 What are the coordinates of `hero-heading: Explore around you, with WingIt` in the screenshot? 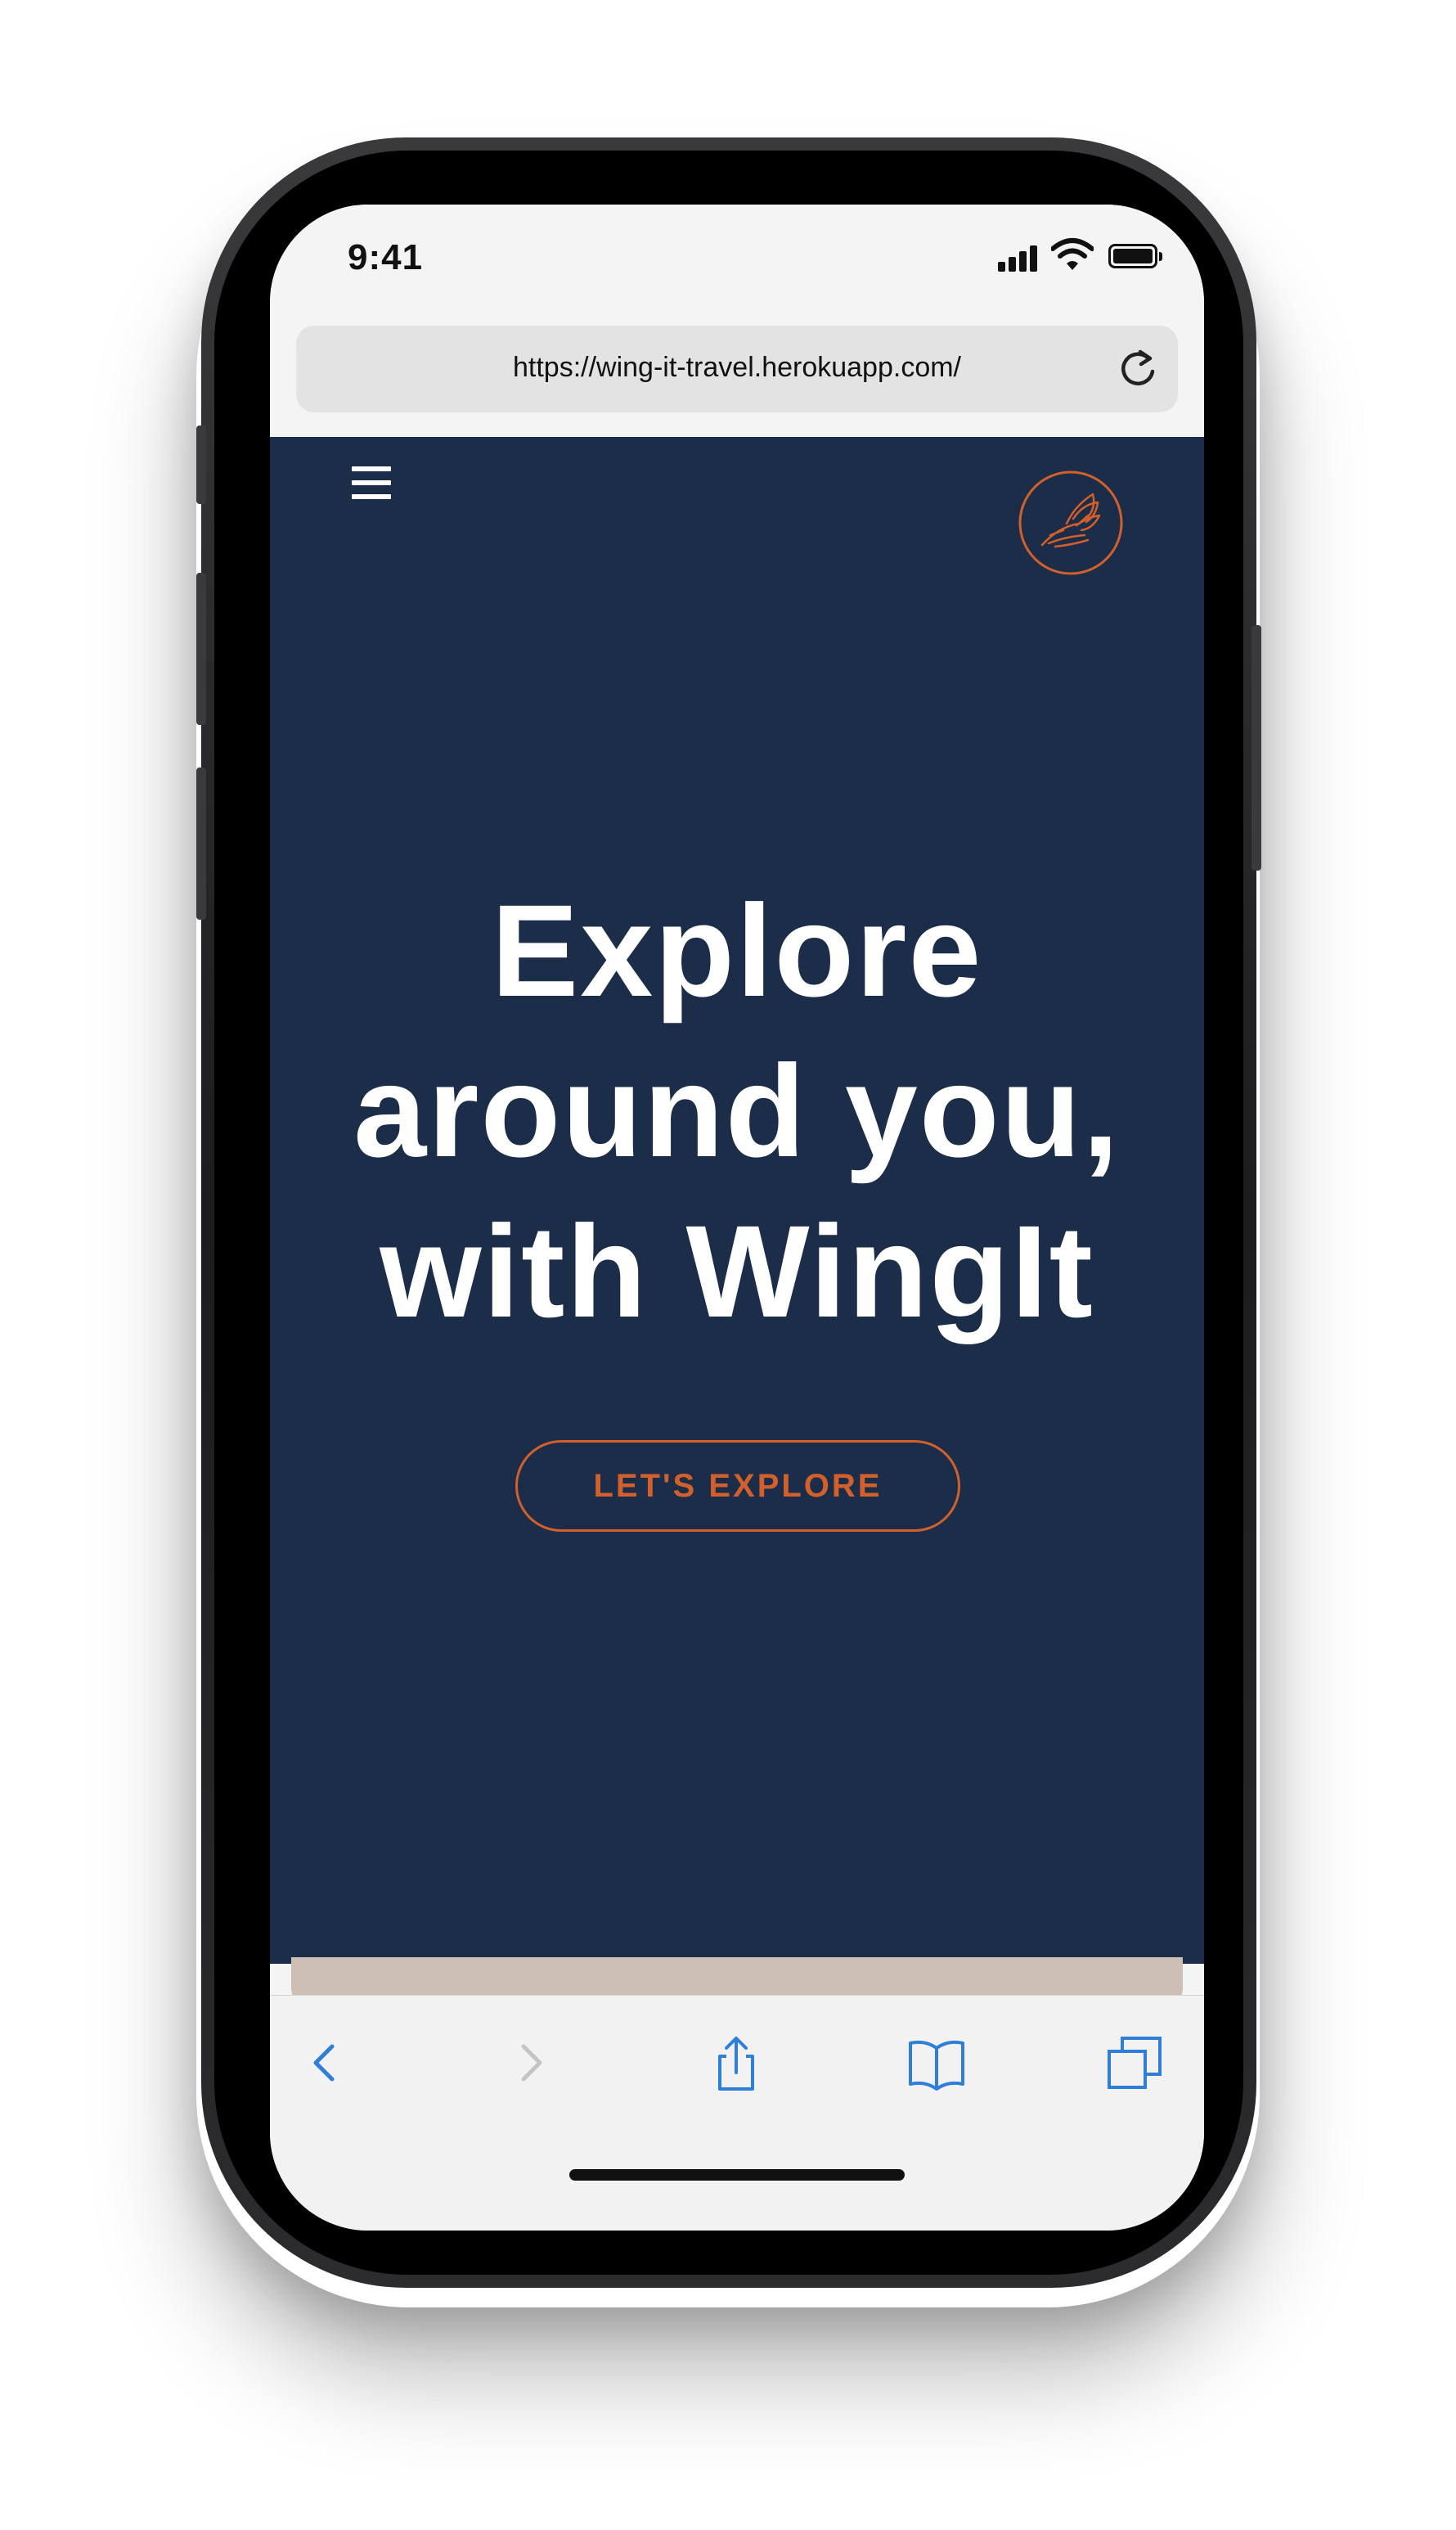 It's located at (737, 1112).